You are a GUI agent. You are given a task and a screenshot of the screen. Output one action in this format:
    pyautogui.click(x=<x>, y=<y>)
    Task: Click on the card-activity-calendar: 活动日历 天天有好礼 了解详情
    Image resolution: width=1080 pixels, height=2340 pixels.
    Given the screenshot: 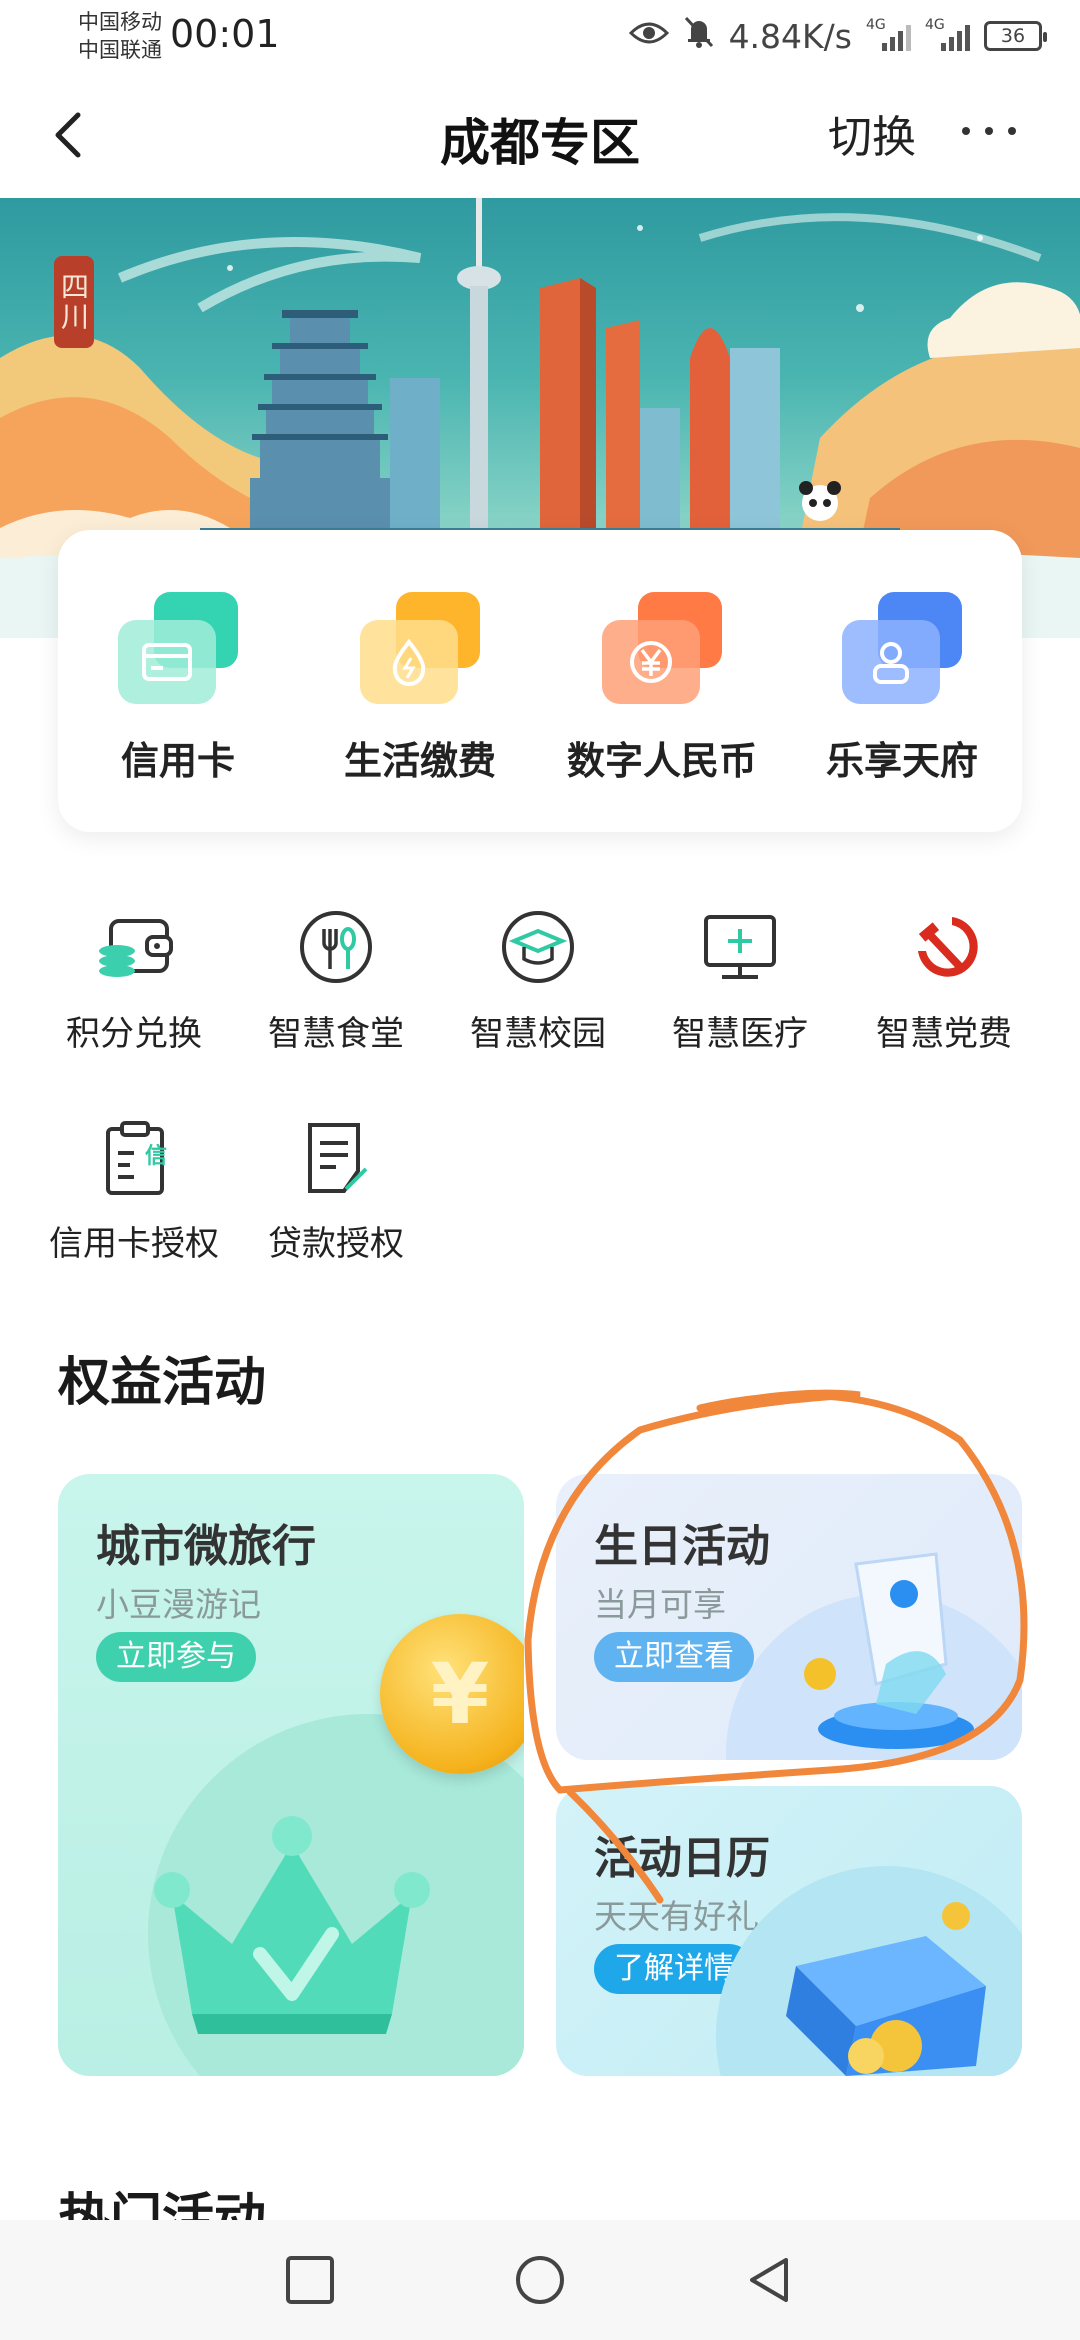 What is the action you would take?
    pyautogui.click(x=789, y=1931)
    